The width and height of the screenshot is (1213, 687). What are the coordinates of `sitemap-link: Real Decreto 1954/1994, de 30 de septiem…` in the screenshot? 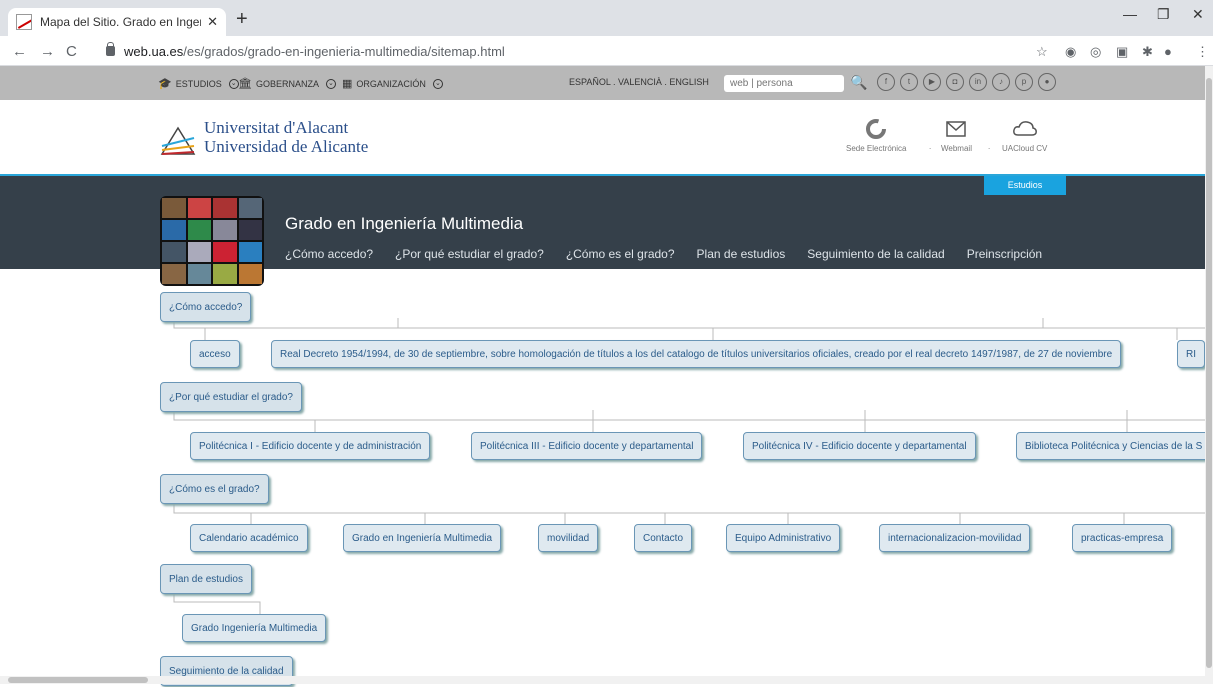 It's located at (696, 354).